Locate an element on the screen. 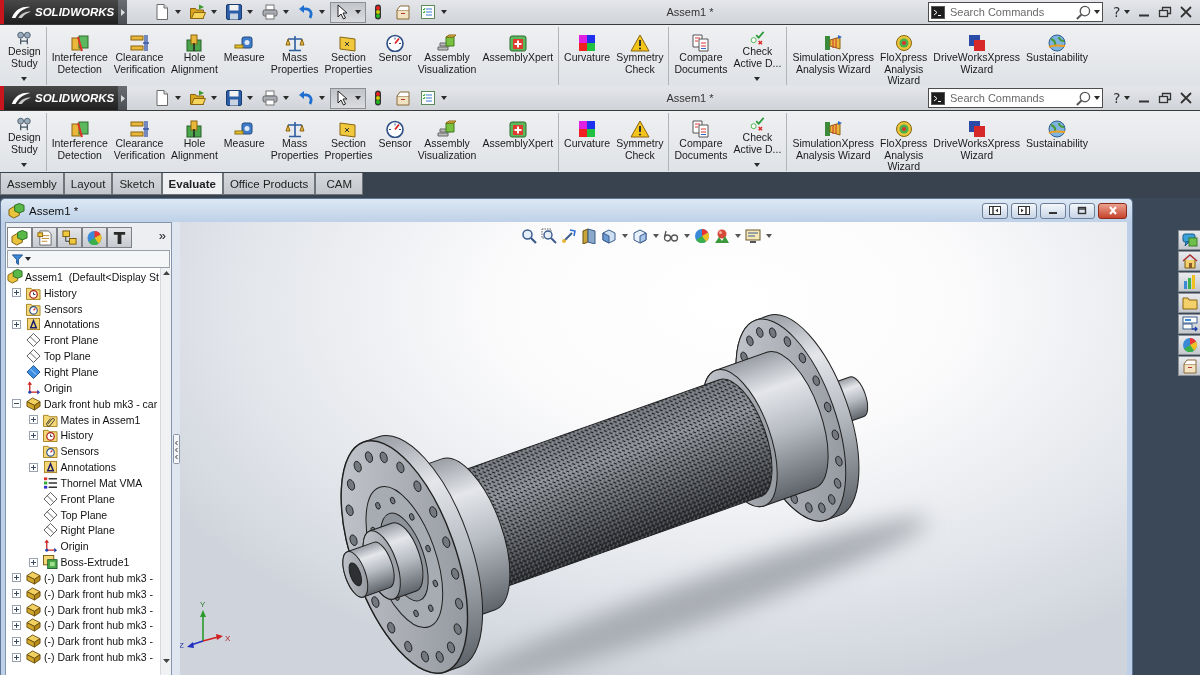 The image size is (1200, 675). flyout-button is located at coordinates (122, 98).